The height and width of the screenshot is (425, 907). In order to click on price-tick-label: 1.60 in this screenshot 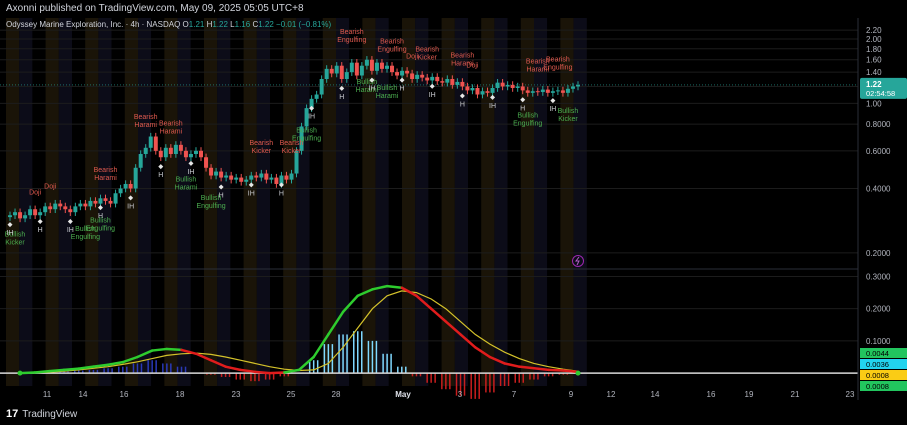, I will do `click(874, 60)`.